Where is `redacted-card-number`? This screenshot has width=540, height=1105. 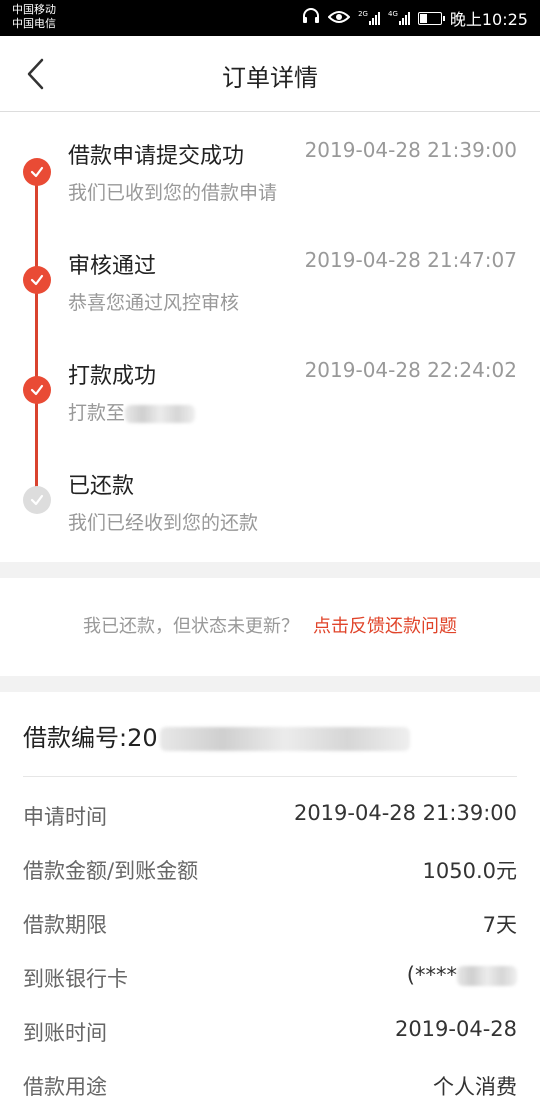
redacted-card-number is located at coordinates (487, 976).